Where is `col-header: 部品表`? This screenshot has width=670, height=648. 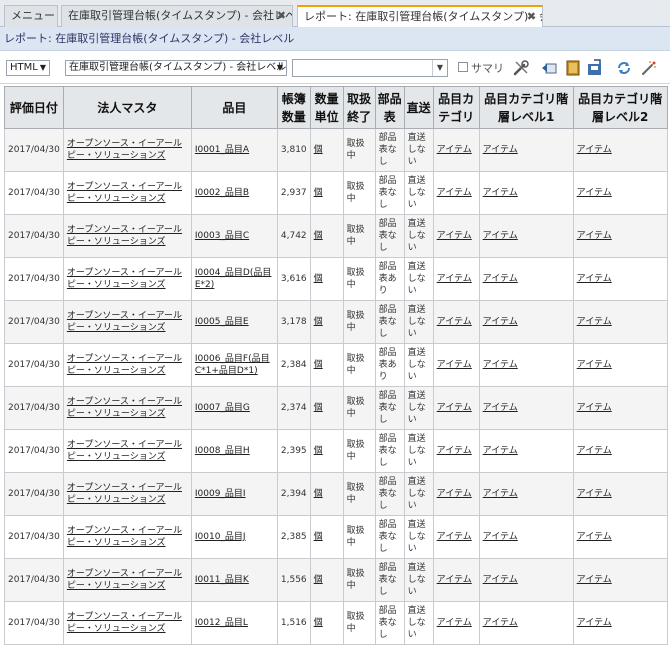 col-header: 部品表 is located at coordinates (389, 107).